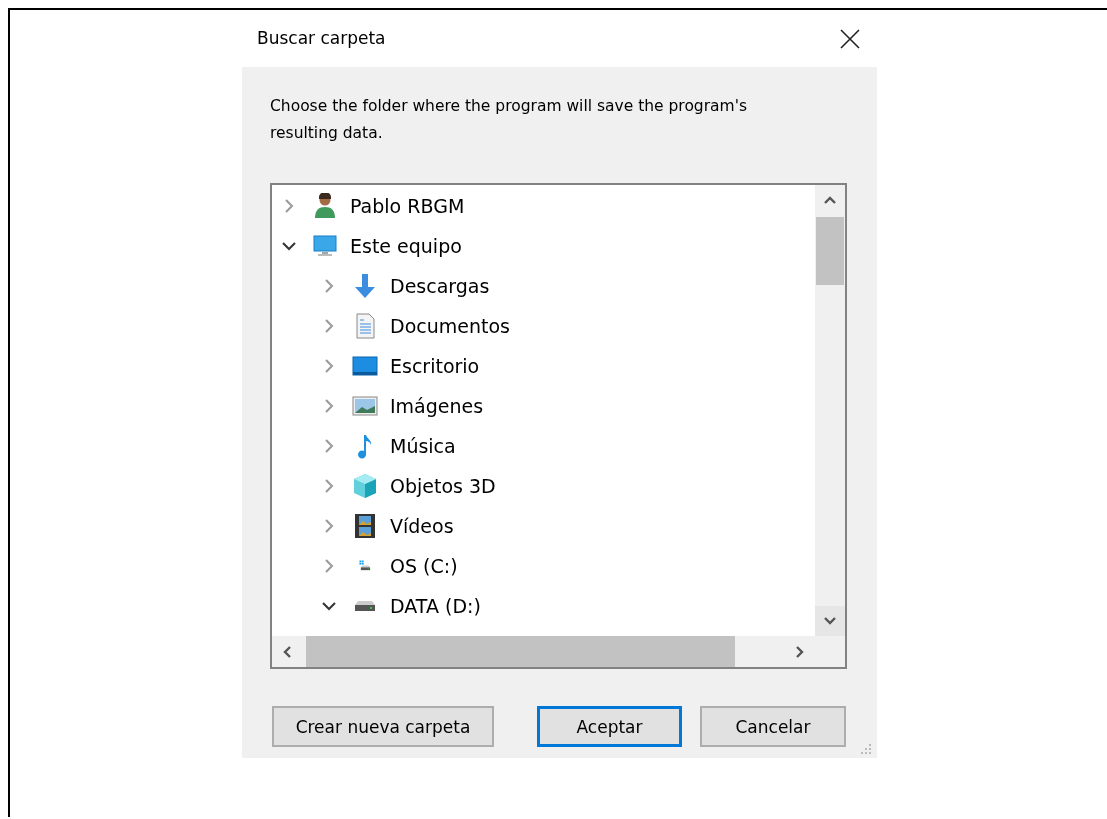 This screenshot has height=819, width=1107. Describe the element at coordinates (543, 366) in the screenshot. I see `tree-item: Escritorio` at that location.